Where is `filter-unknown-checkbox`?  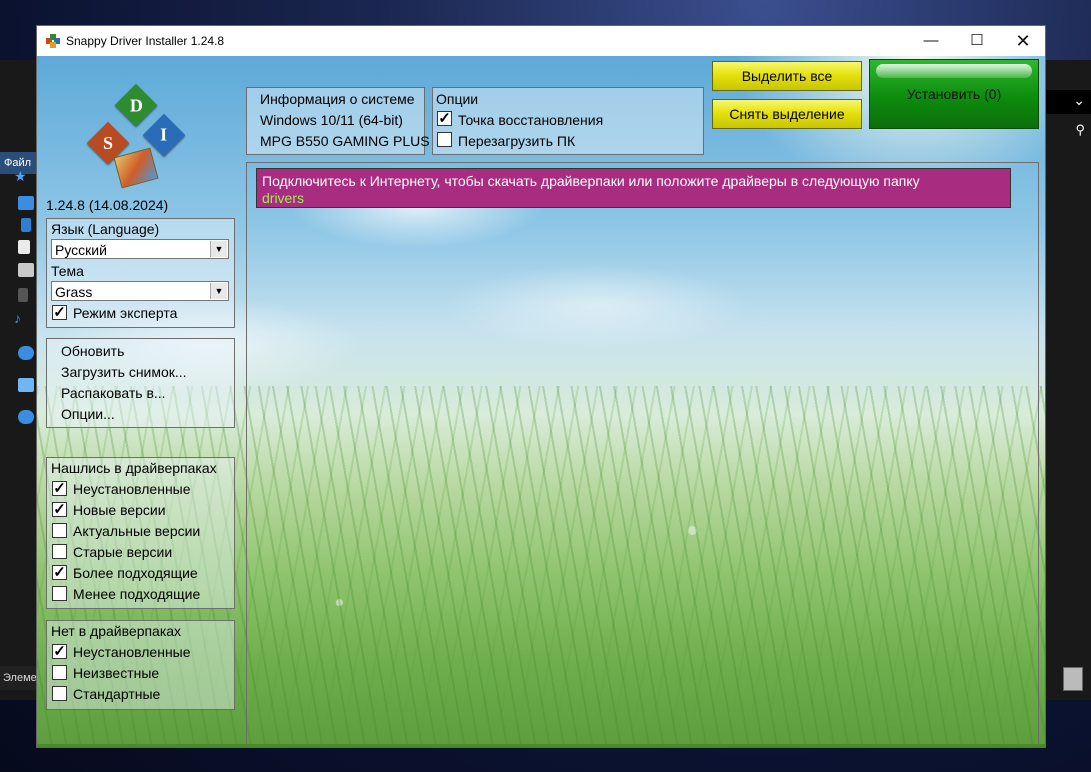 filter-unknown-checkbox is located at coordinates (59, 672).